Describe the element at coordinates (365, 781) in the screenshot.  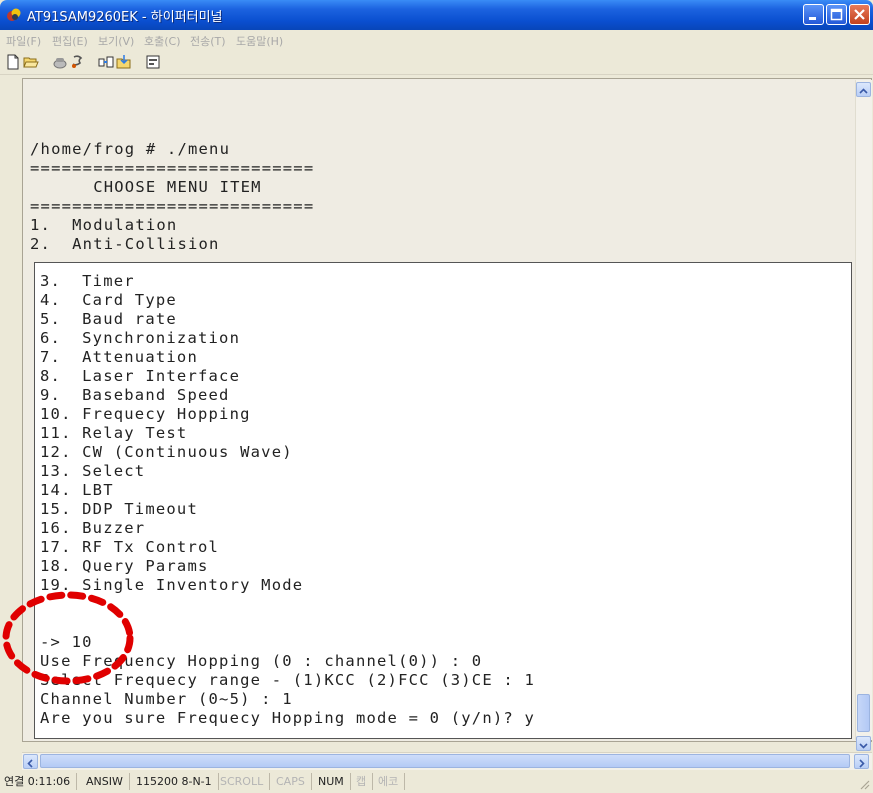
I see `status-capture: 캡` at that location.